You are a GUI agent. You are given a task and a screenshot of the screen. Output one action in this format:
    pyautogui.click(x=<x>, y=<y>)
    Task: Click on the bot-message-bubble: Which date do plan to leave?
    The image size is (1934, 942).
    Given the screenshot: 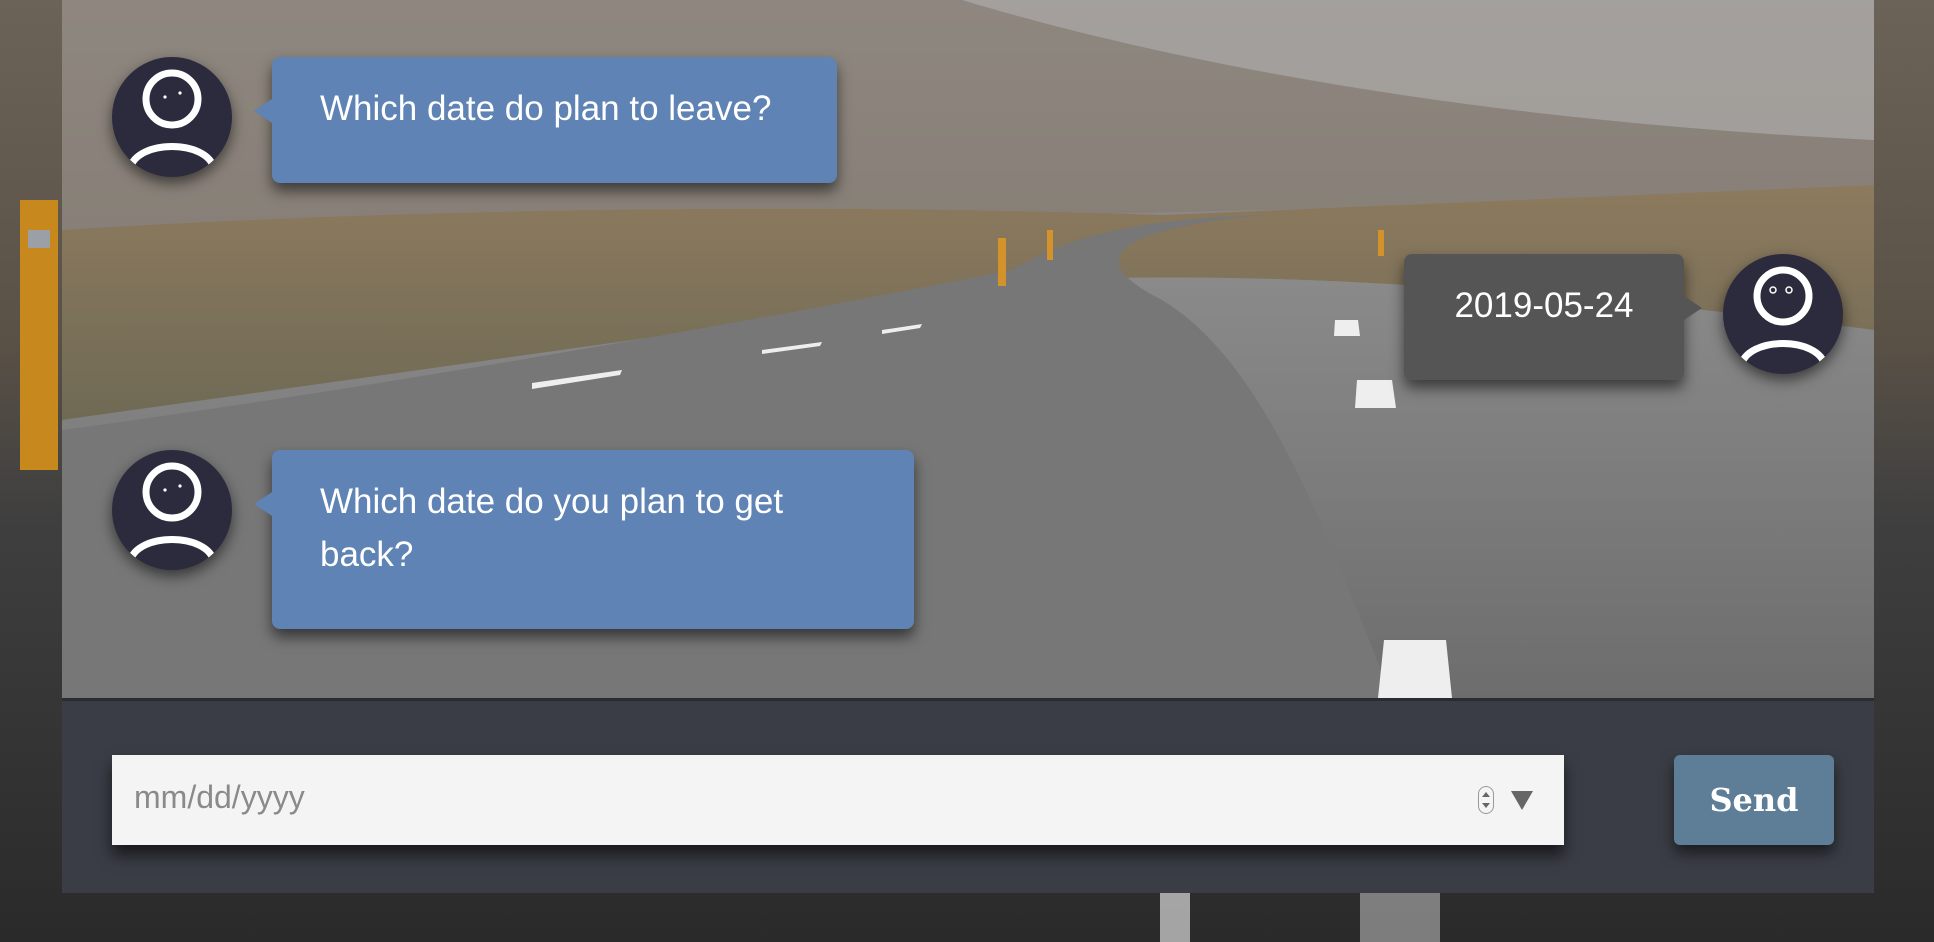 What is the action you would take?
    pyautogui.click(x=545, y=120)
    